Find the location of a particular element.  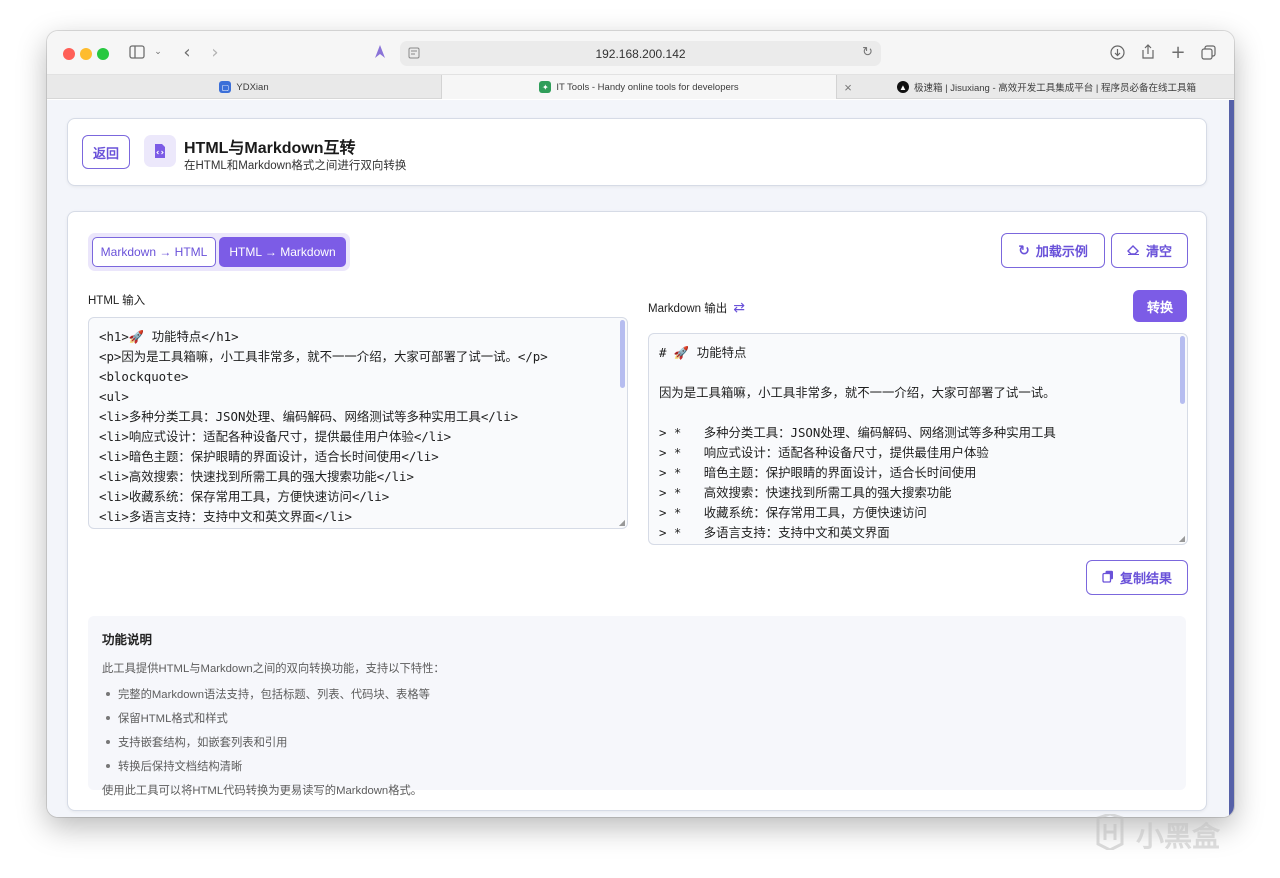

copy-icon is located at coordinates (1108, 578).